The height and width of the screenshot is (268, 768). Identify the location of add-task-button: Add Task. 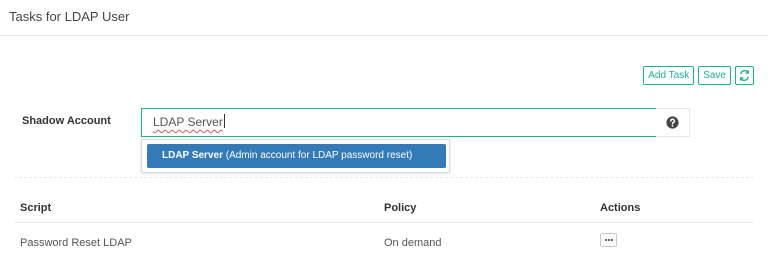
(669, 75).